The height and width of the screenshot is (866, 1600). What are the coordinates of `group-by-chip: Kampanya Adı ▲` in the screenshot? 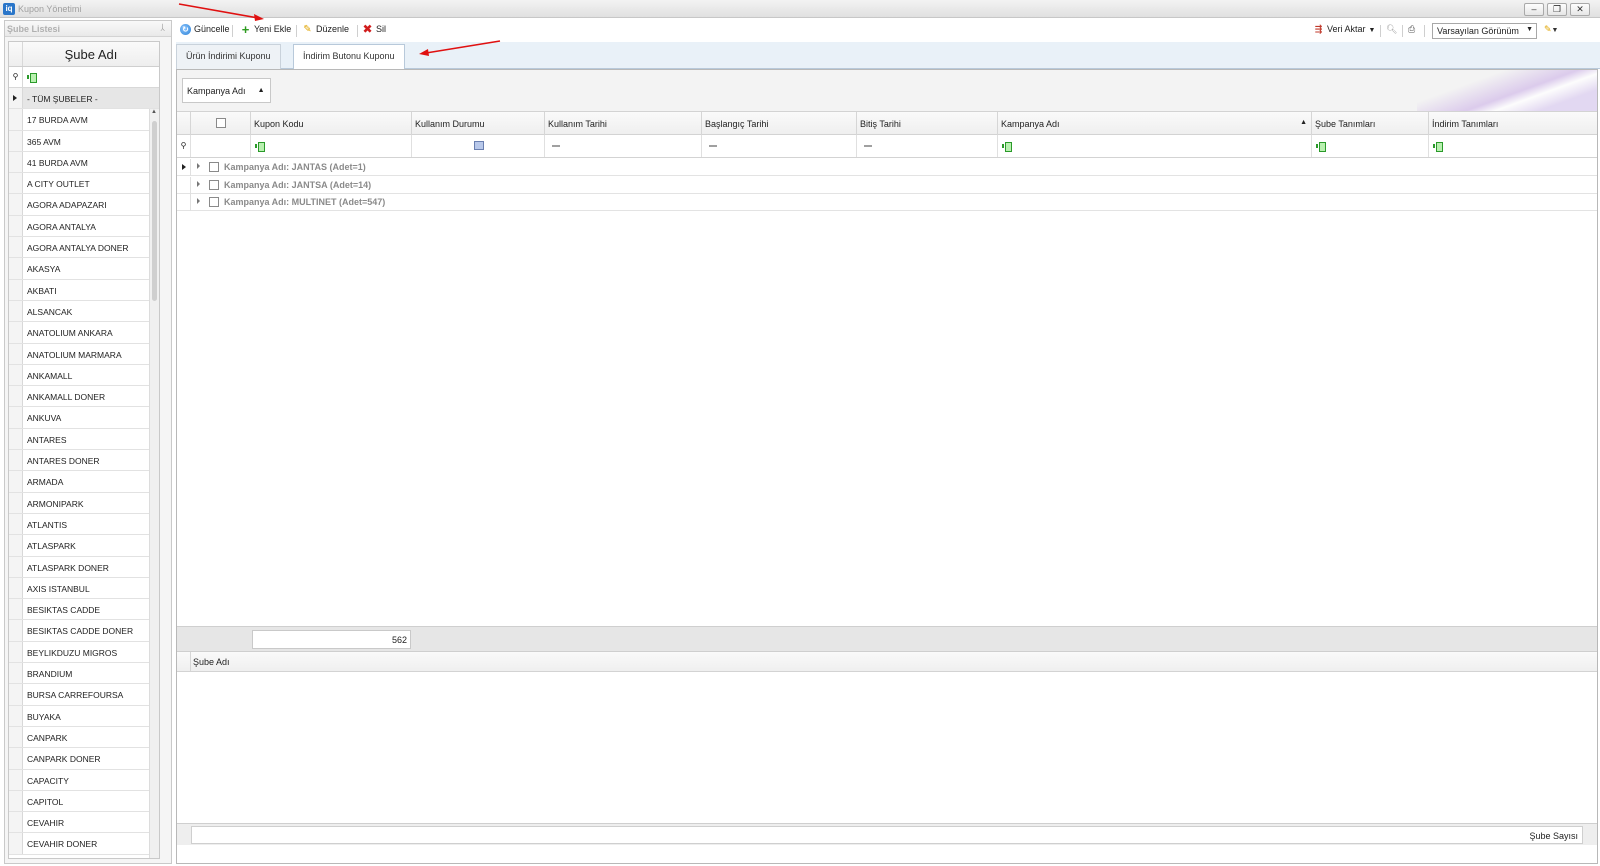 It's located at (226, 90).